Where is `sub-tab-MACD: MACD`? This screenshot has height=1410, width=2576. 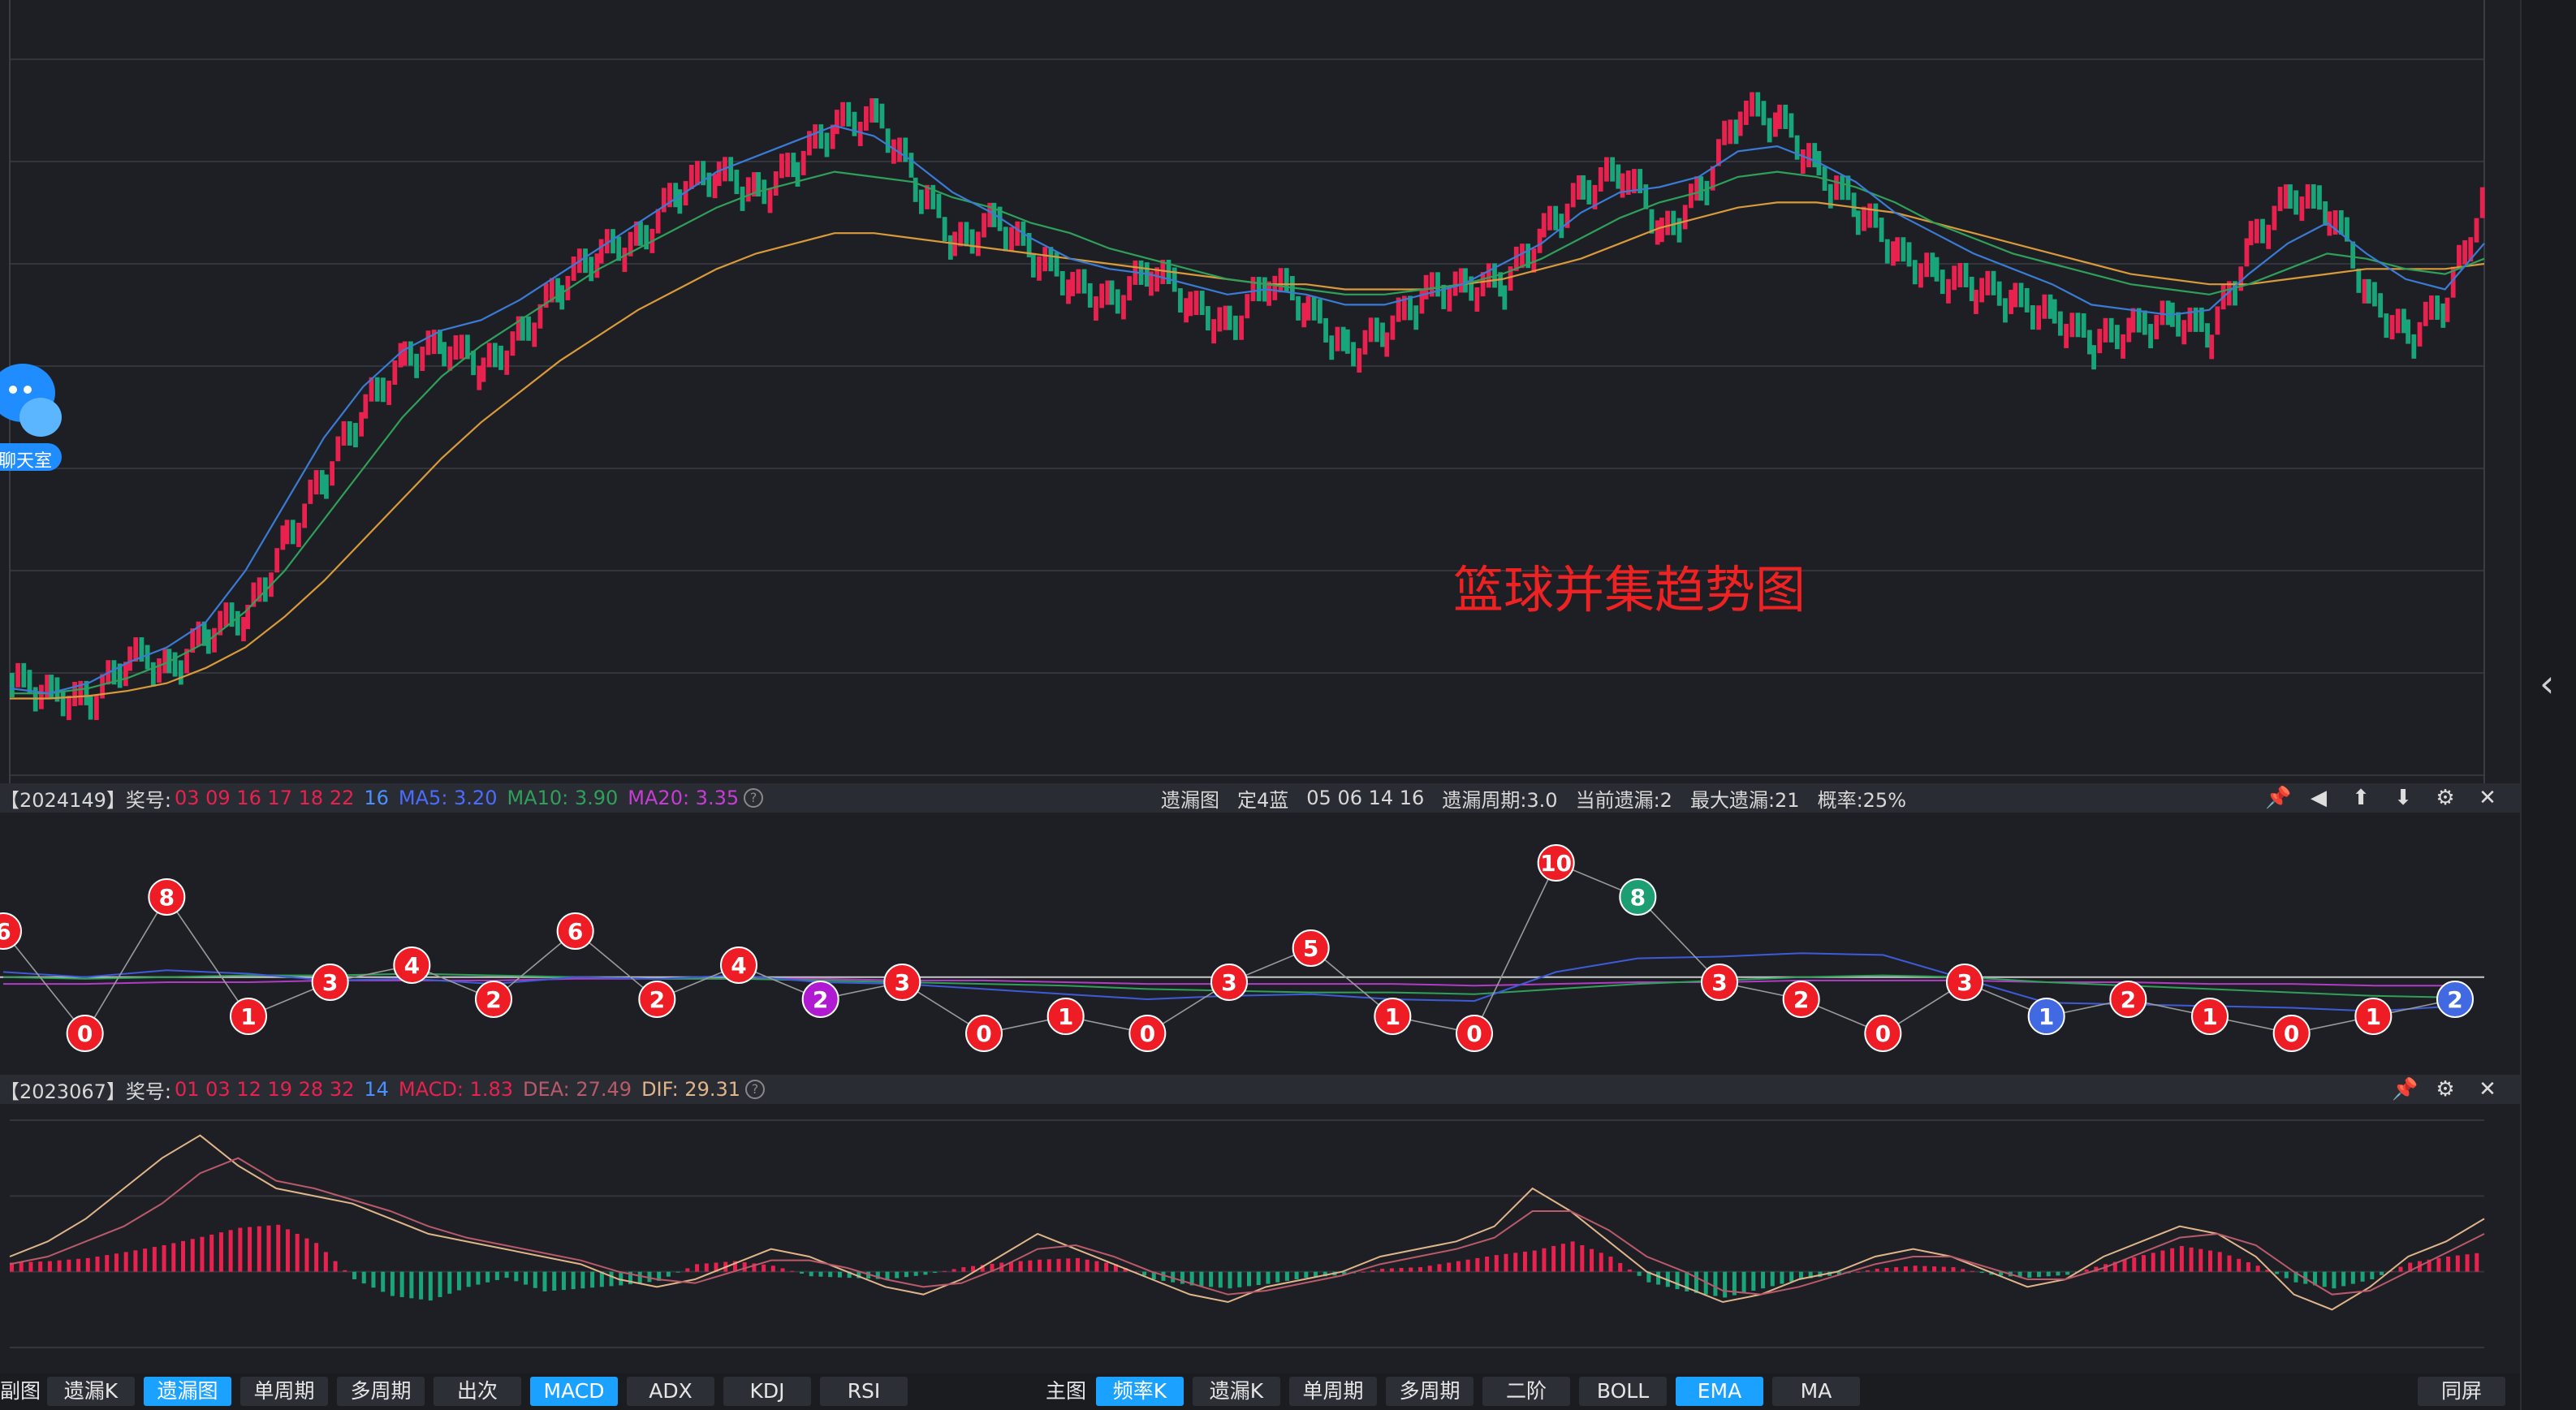
sub-tab-MACD: MACD is located at coordinates (574, 1391).